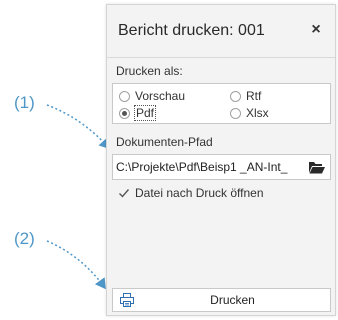 The width and height of the screenshot is (338, 320). What do you see at coordinates (254, 96) in the screenshot?
I see `radio-label: Rtf` at bounding box center [254, 96].